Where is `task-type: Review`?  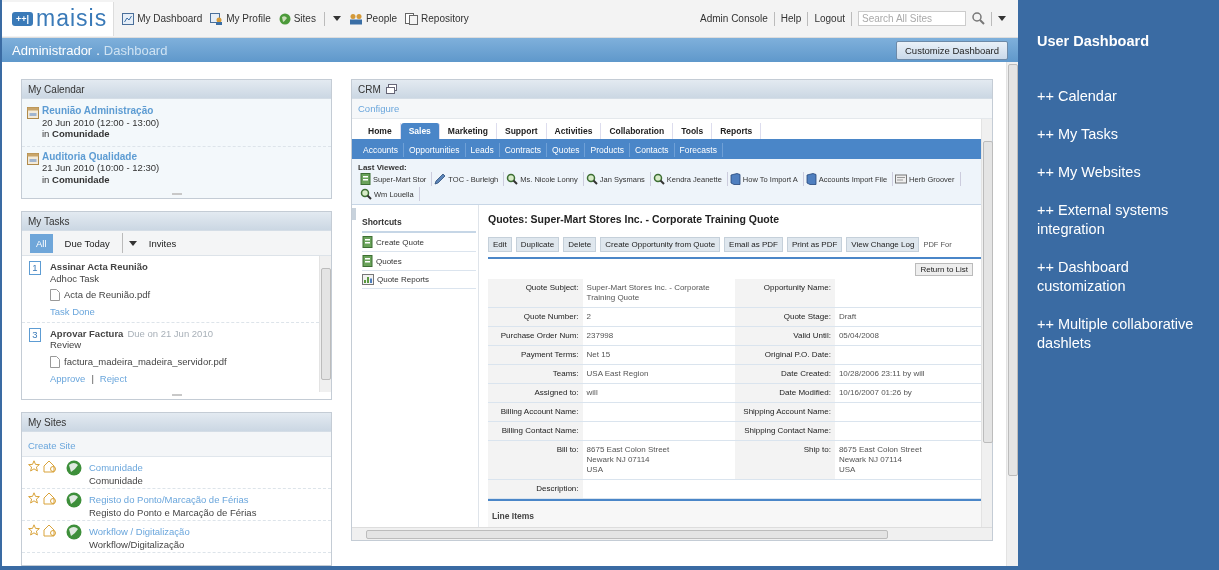 task-type: Review is located at coordinates (66, 345).